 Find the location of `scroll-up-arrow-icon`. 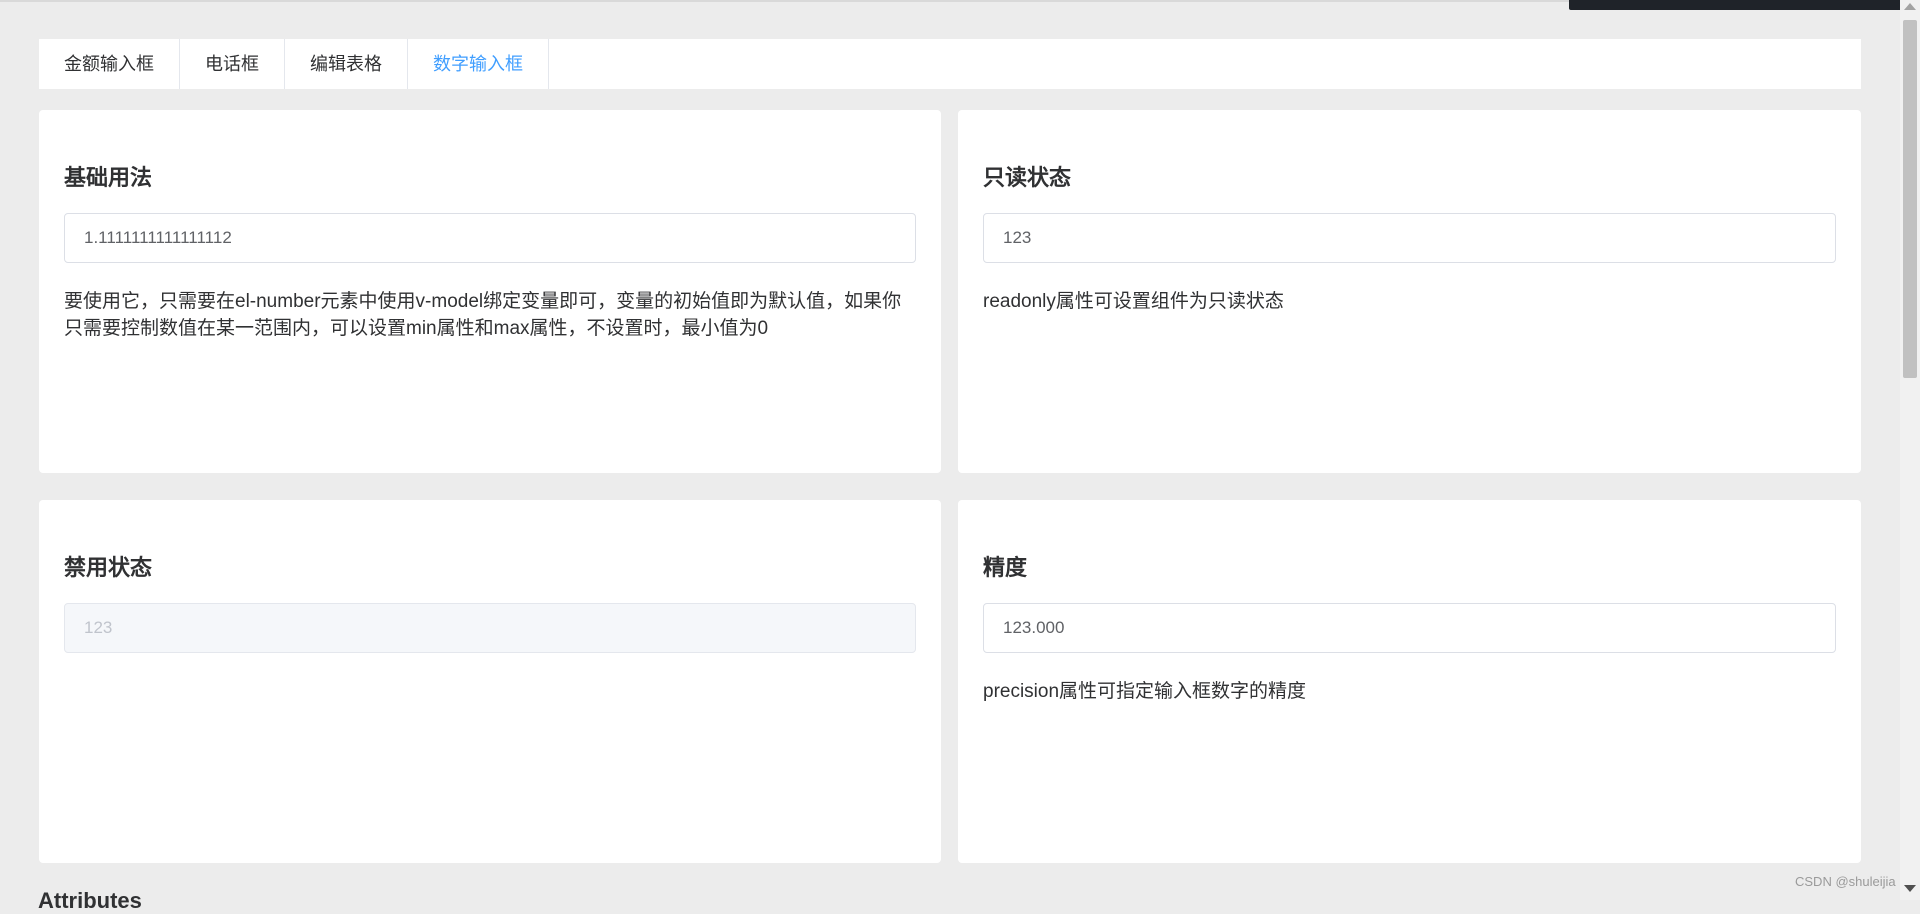

scroll-up-arrow-icon is located at coordinates (1910, 6).